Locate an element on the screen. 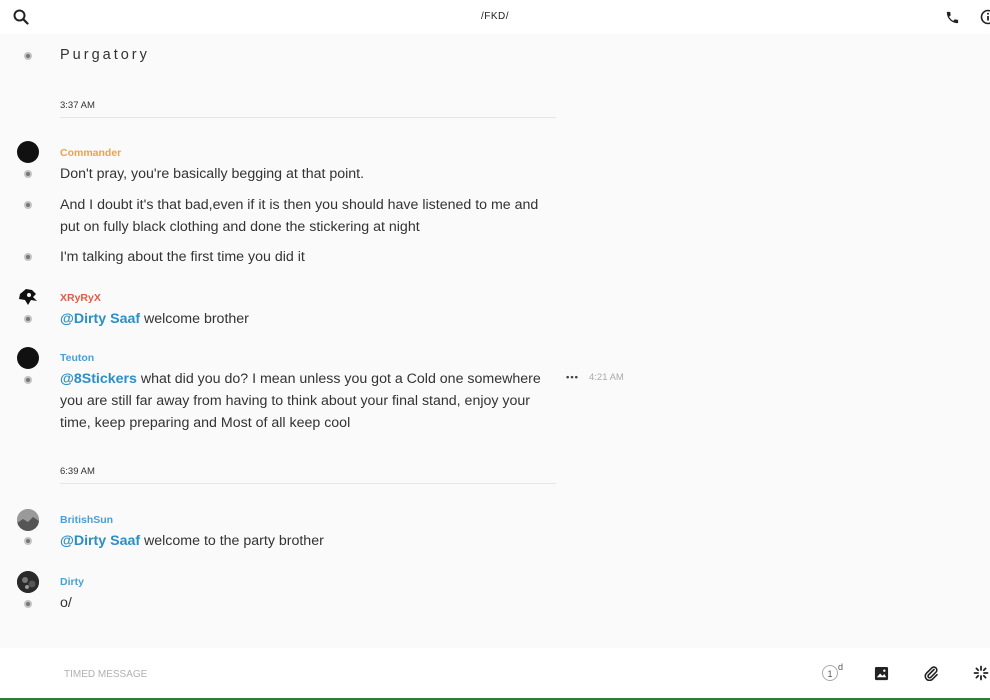 This screenshot has width=990, height=700. message-body: welcome to the party brother is located at coordinates (232, 541).